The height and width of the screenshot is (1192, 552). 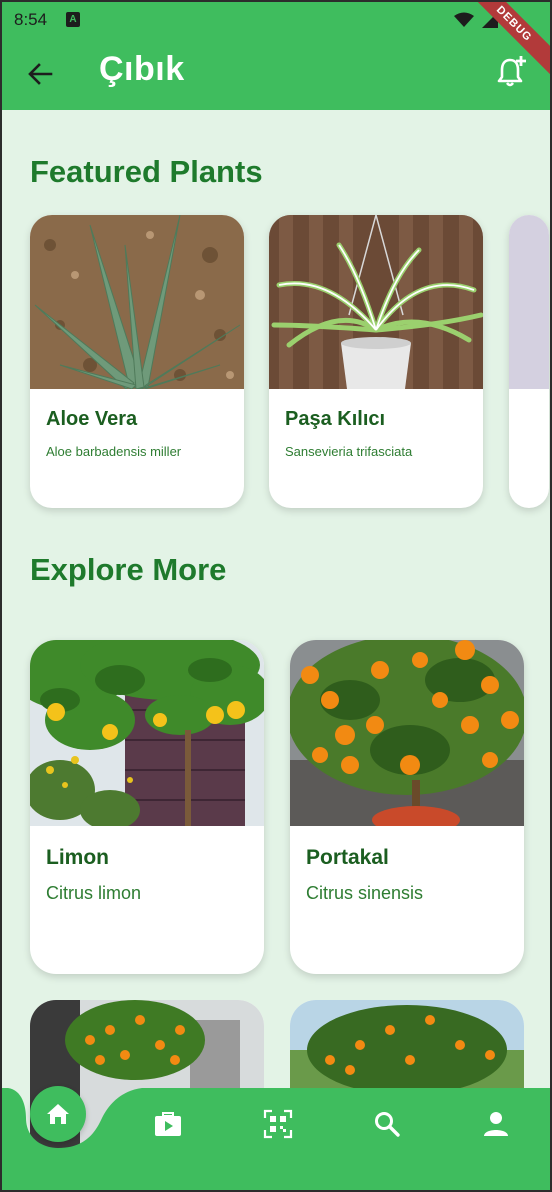 I want to click on search-icon, so click(x=387, y=1124).